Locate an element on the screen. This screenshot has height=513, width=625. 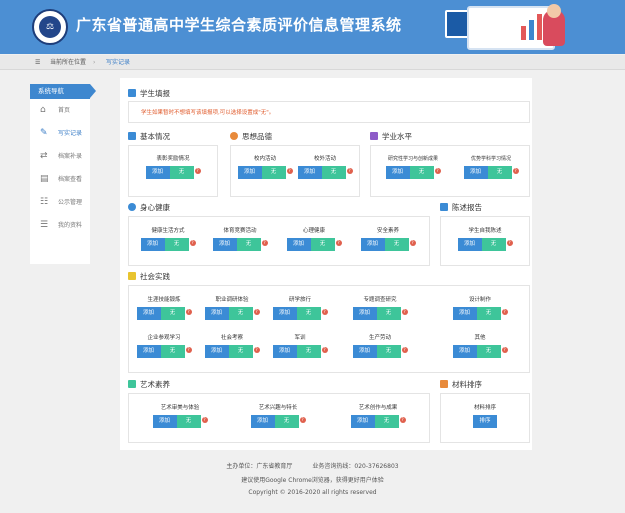
item-label: 优势学科学习情况 is located at coordinates (490, 159).